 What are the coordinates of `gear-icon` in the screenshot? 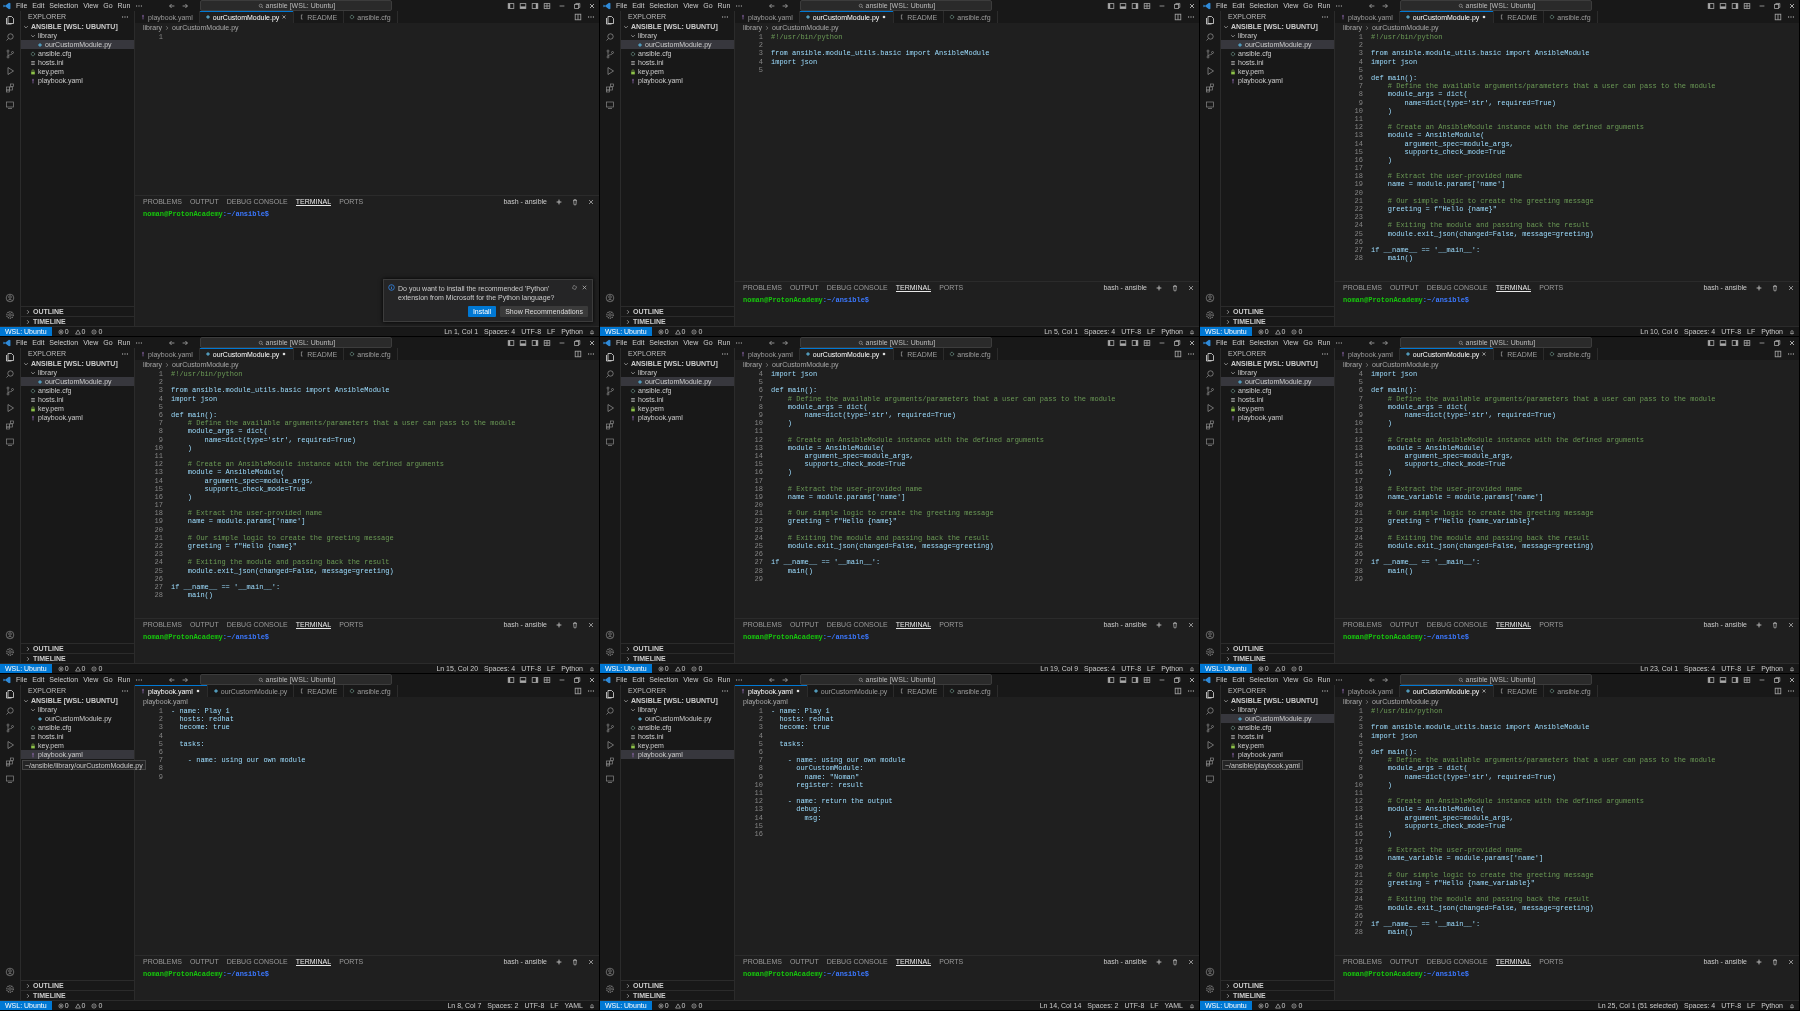 It's located at (574, 287).